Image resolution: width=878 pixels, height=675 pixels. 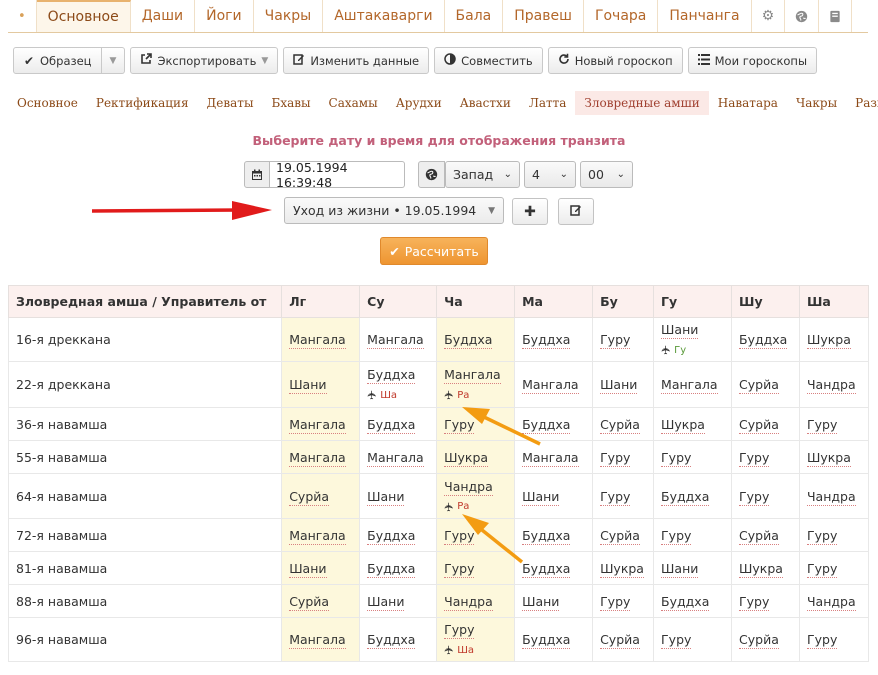 I want to click on combine-button: Совместить, so click(x=488, y=60).